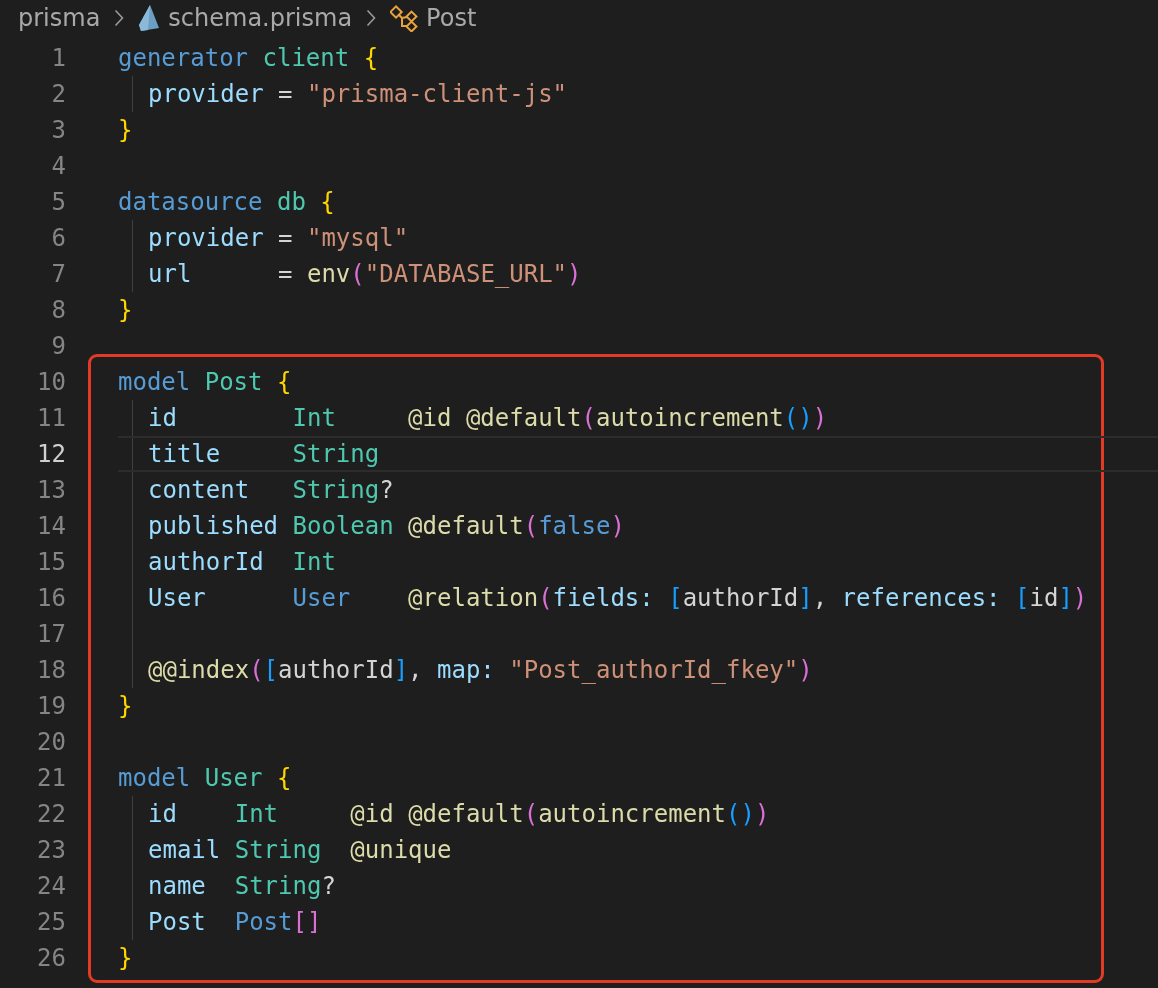  I want to click on line-number: 13, so click(51, 490).